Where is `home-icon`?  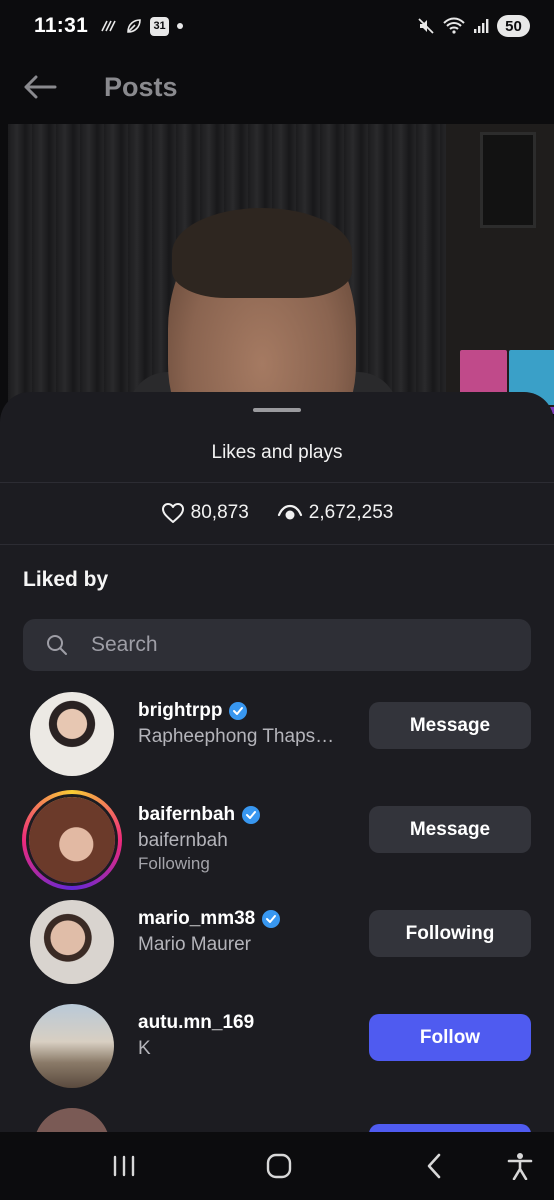
home-icon is located at coordinates (279, 1166).